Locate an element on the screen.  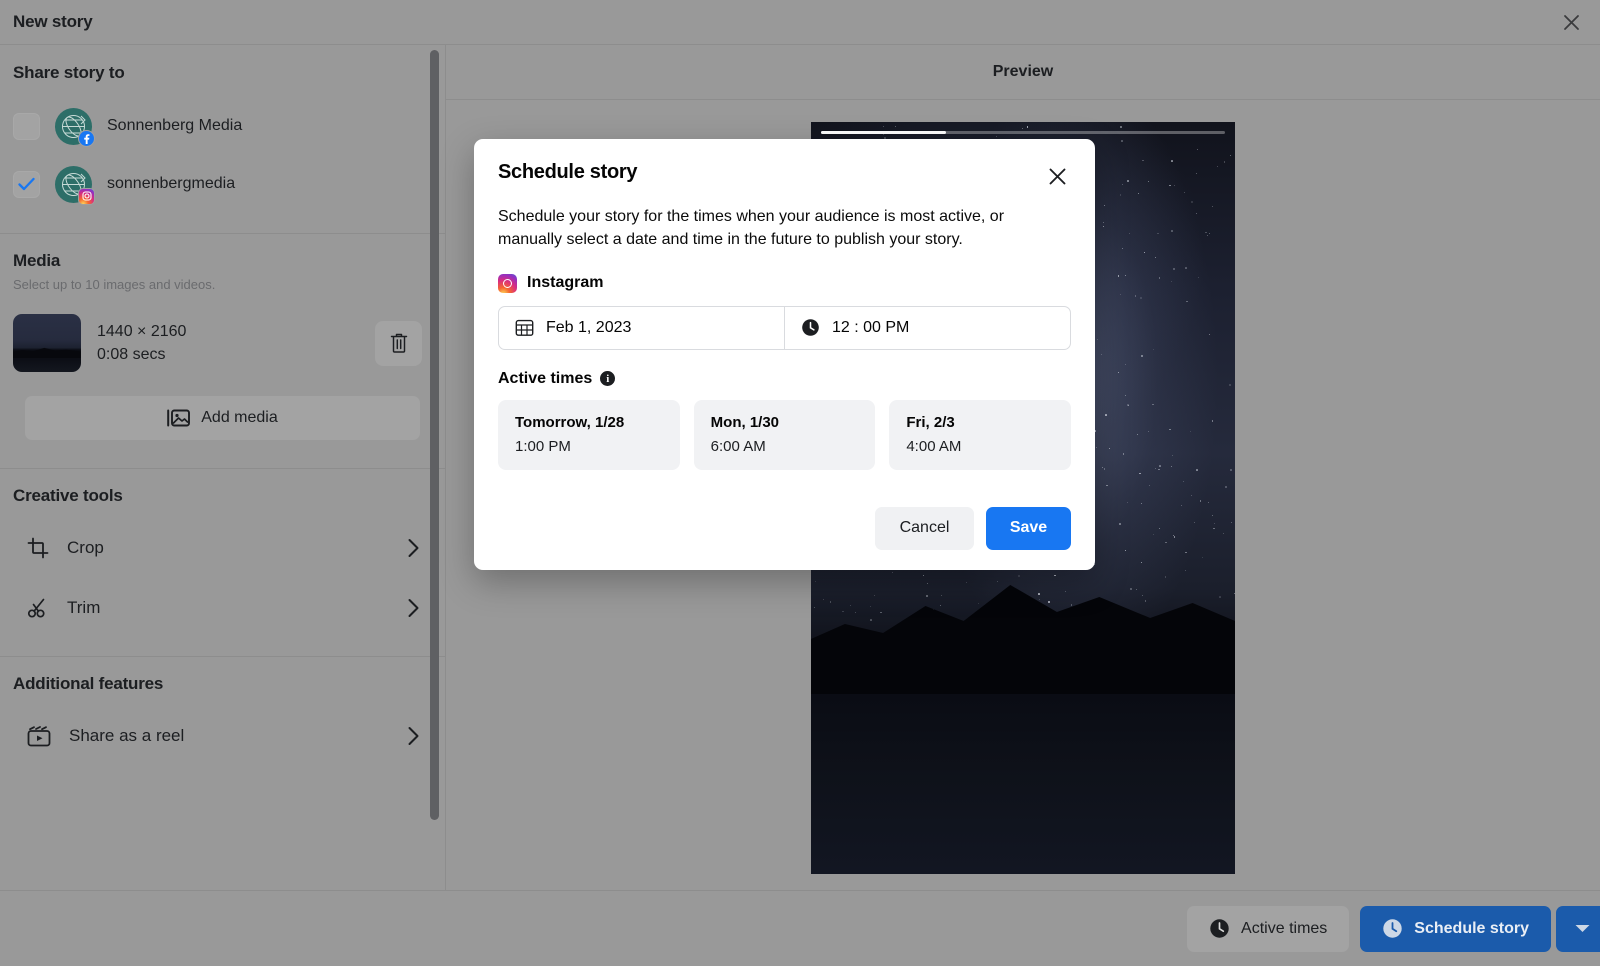
page-title: New story is located at coordinates (53, 21).